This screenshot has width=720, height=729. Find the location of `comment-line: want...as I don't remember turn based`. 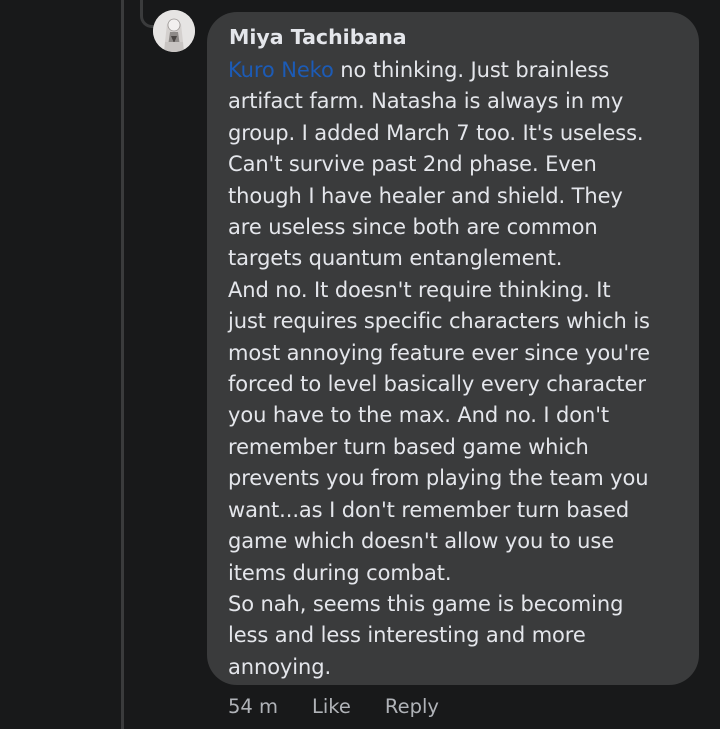

comment-line: want...as I don't remember turn based is located at coordinates (429, 509).